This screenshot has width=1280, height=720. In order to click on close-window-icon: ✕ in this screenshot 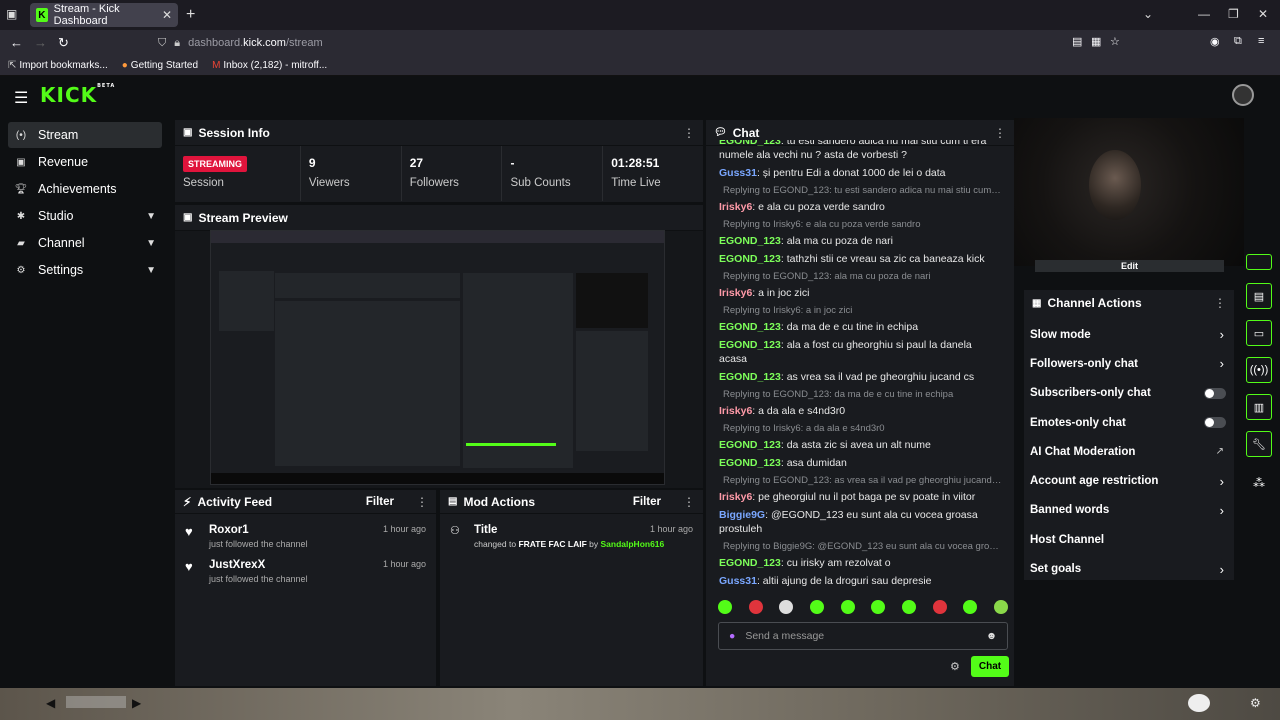, I will do `click(1263, 14)`.